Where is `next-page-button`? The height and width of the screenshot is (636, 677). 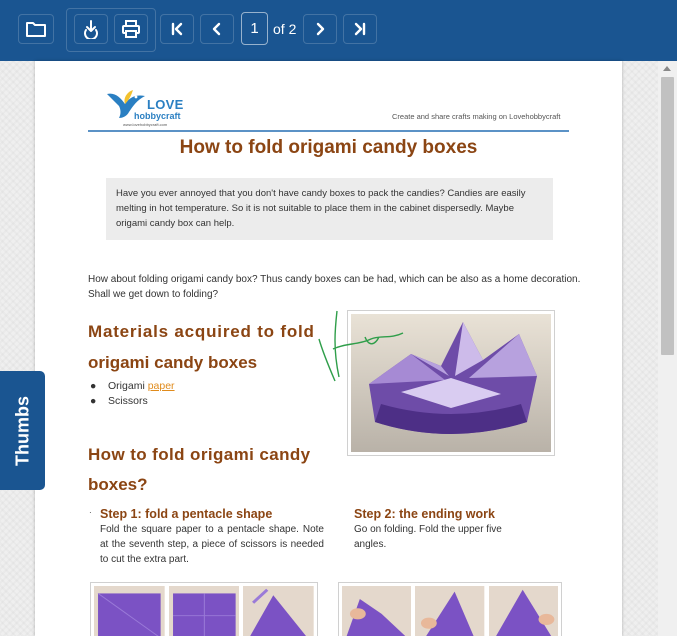
next-page-button is located at coordinates (320, 29).